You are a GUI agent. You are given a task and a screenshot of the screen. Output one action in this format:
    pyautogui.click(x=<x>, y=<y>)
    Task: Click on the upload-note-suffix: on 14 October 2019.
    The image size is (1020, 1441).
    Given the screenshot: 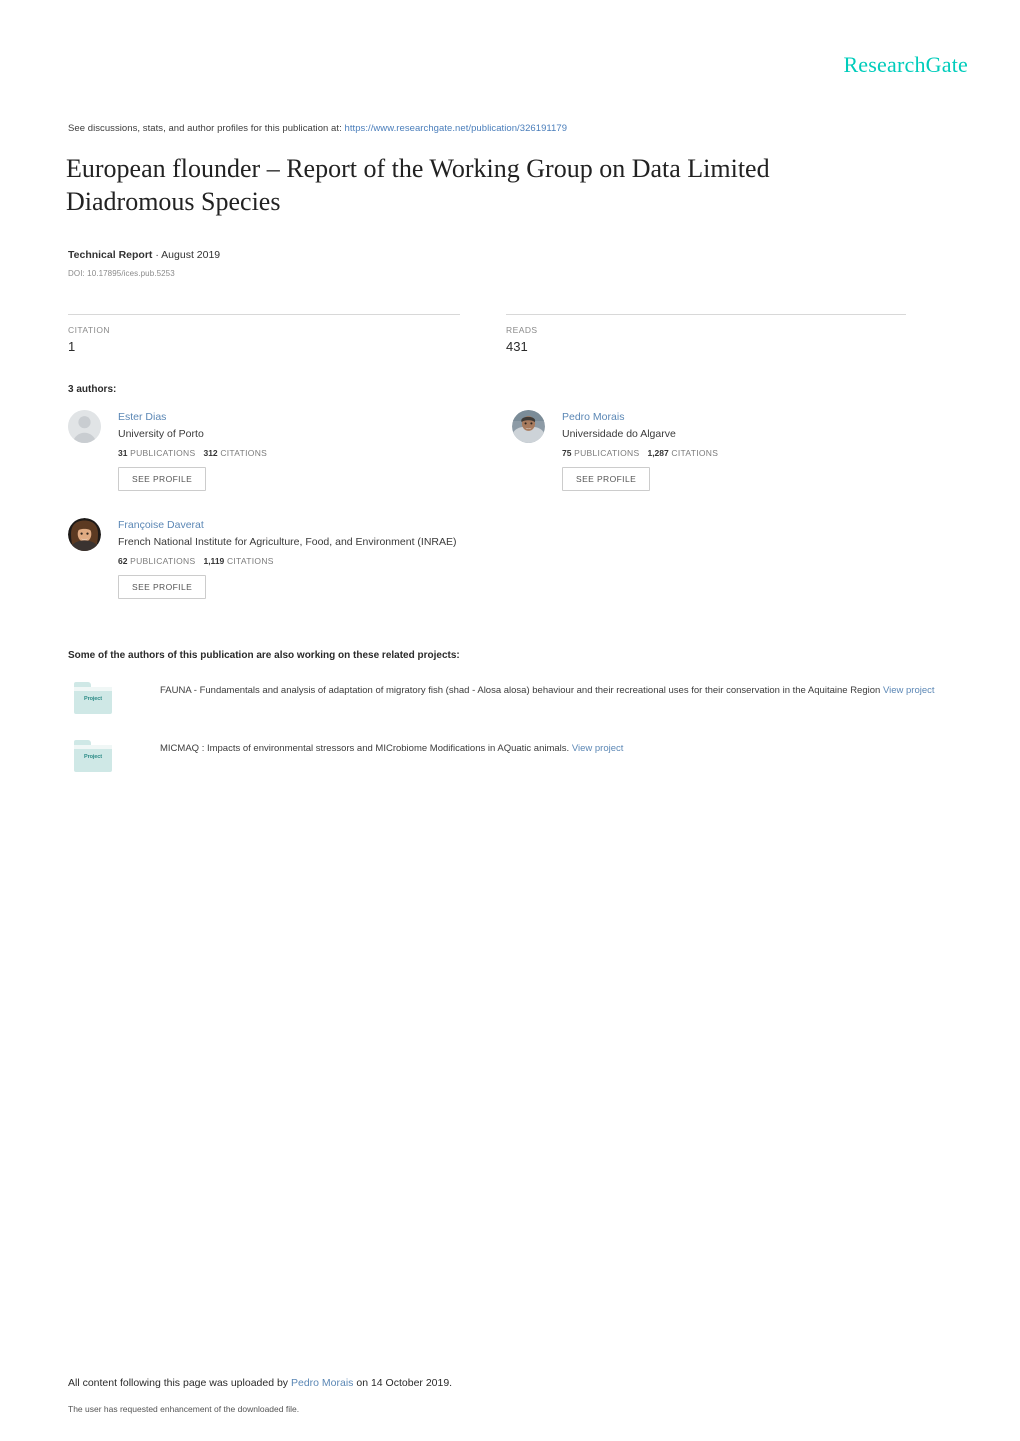 What is the action you would take?
    pyautogui.click(x=404, y=1383)
    